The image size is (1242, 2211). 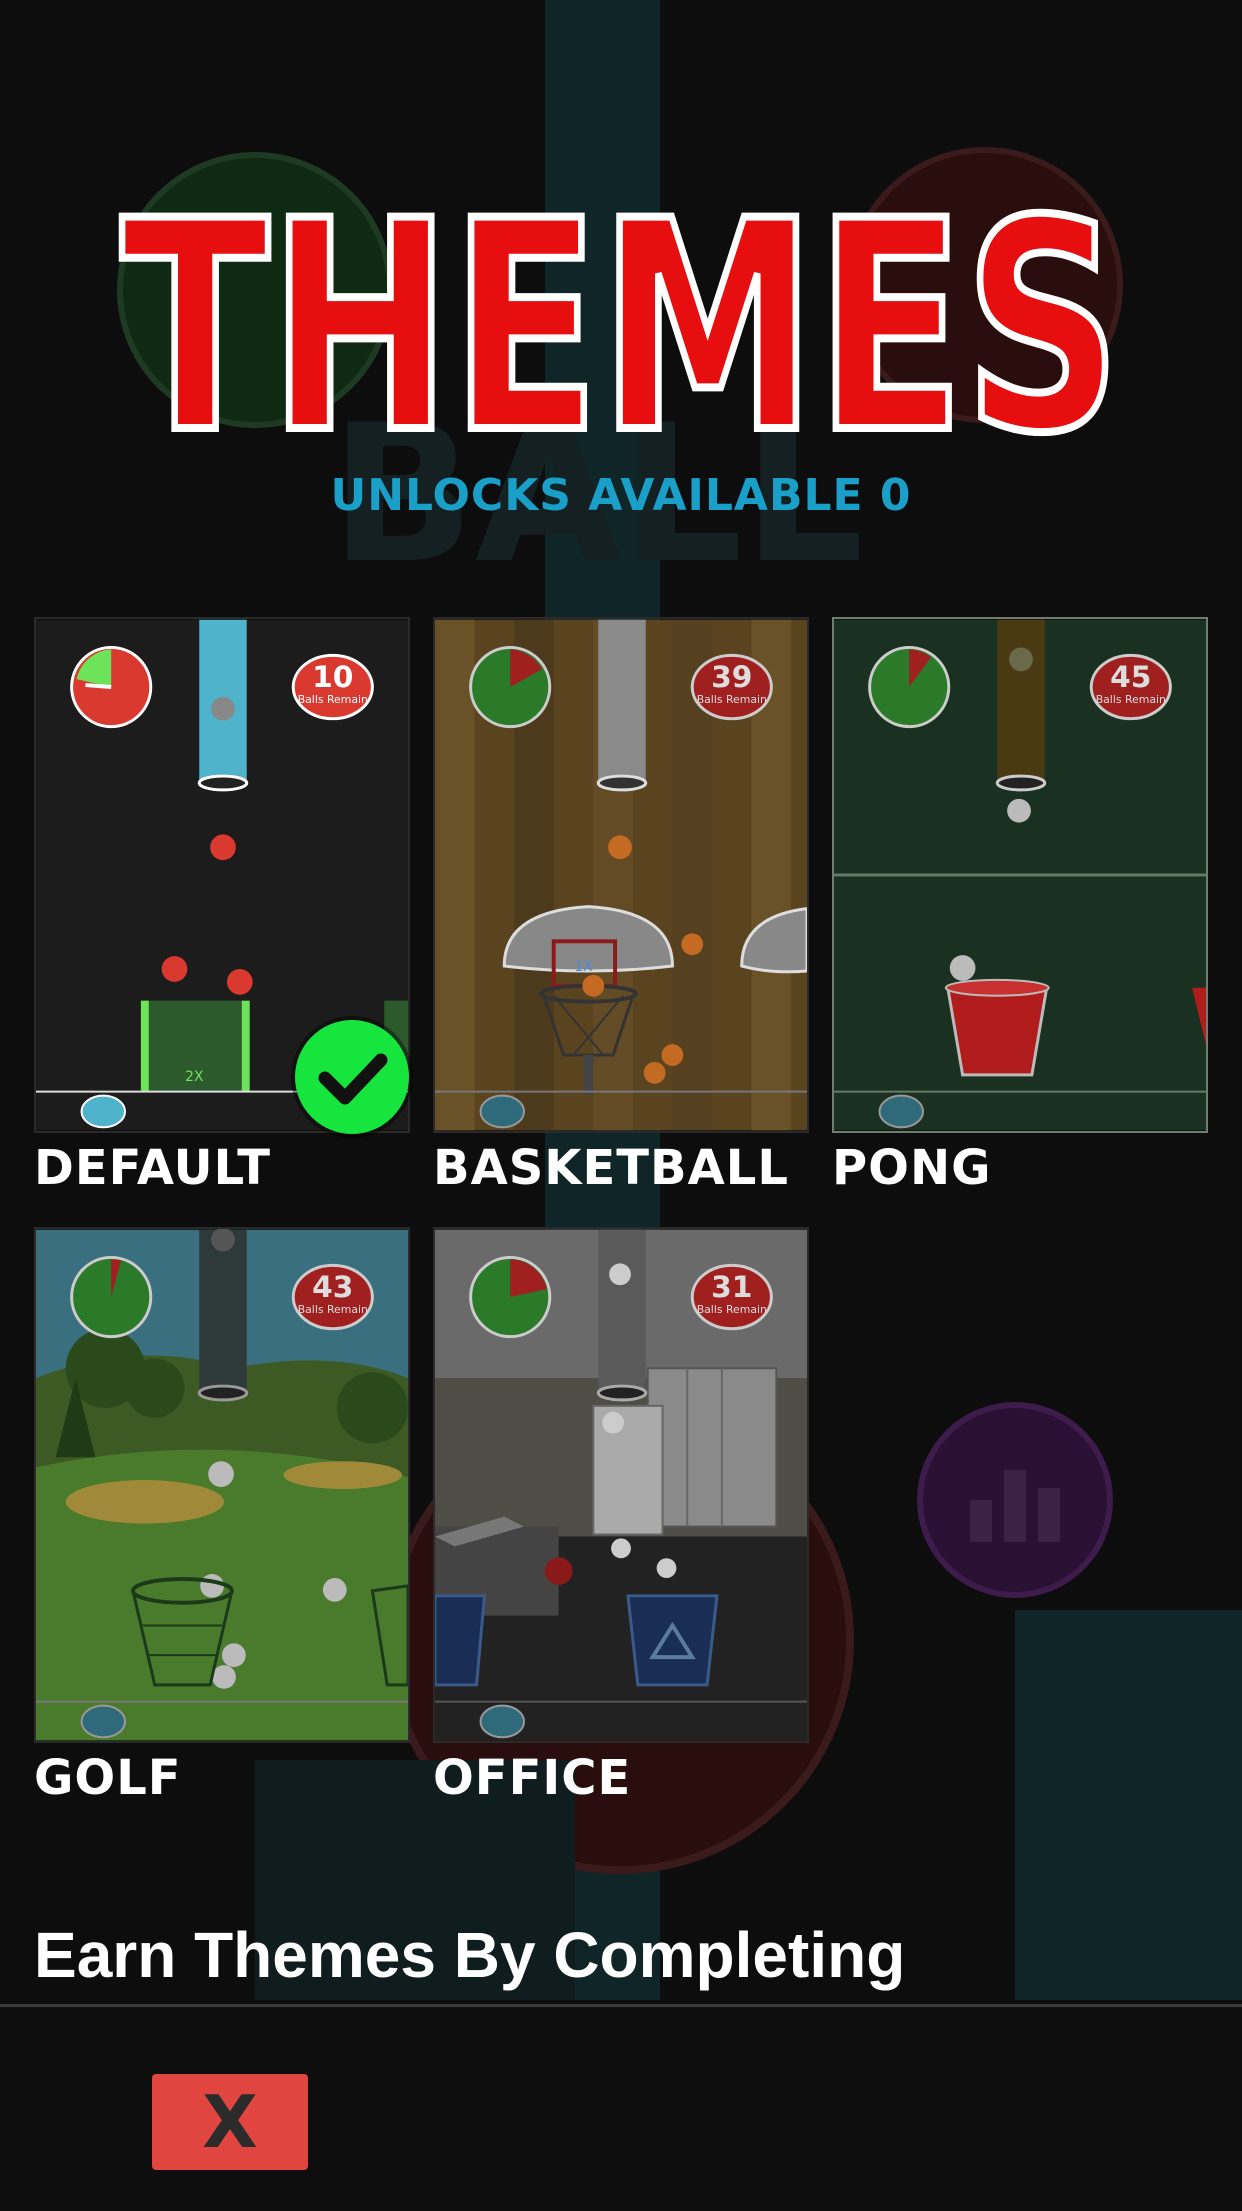 What do you see at coordinates (332, 676) in the screenshot?
I see `balls-remaining-count: 10` at bounding box center [332, 676].